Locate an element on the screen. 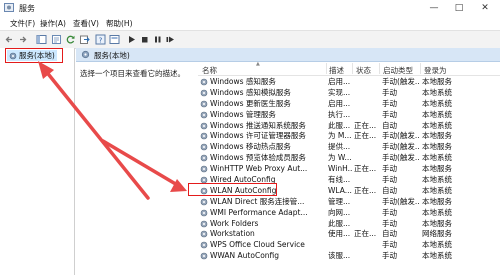 The width and height of the screenshot is (500, 275). properties-icon is located at coordinates (56, 39).